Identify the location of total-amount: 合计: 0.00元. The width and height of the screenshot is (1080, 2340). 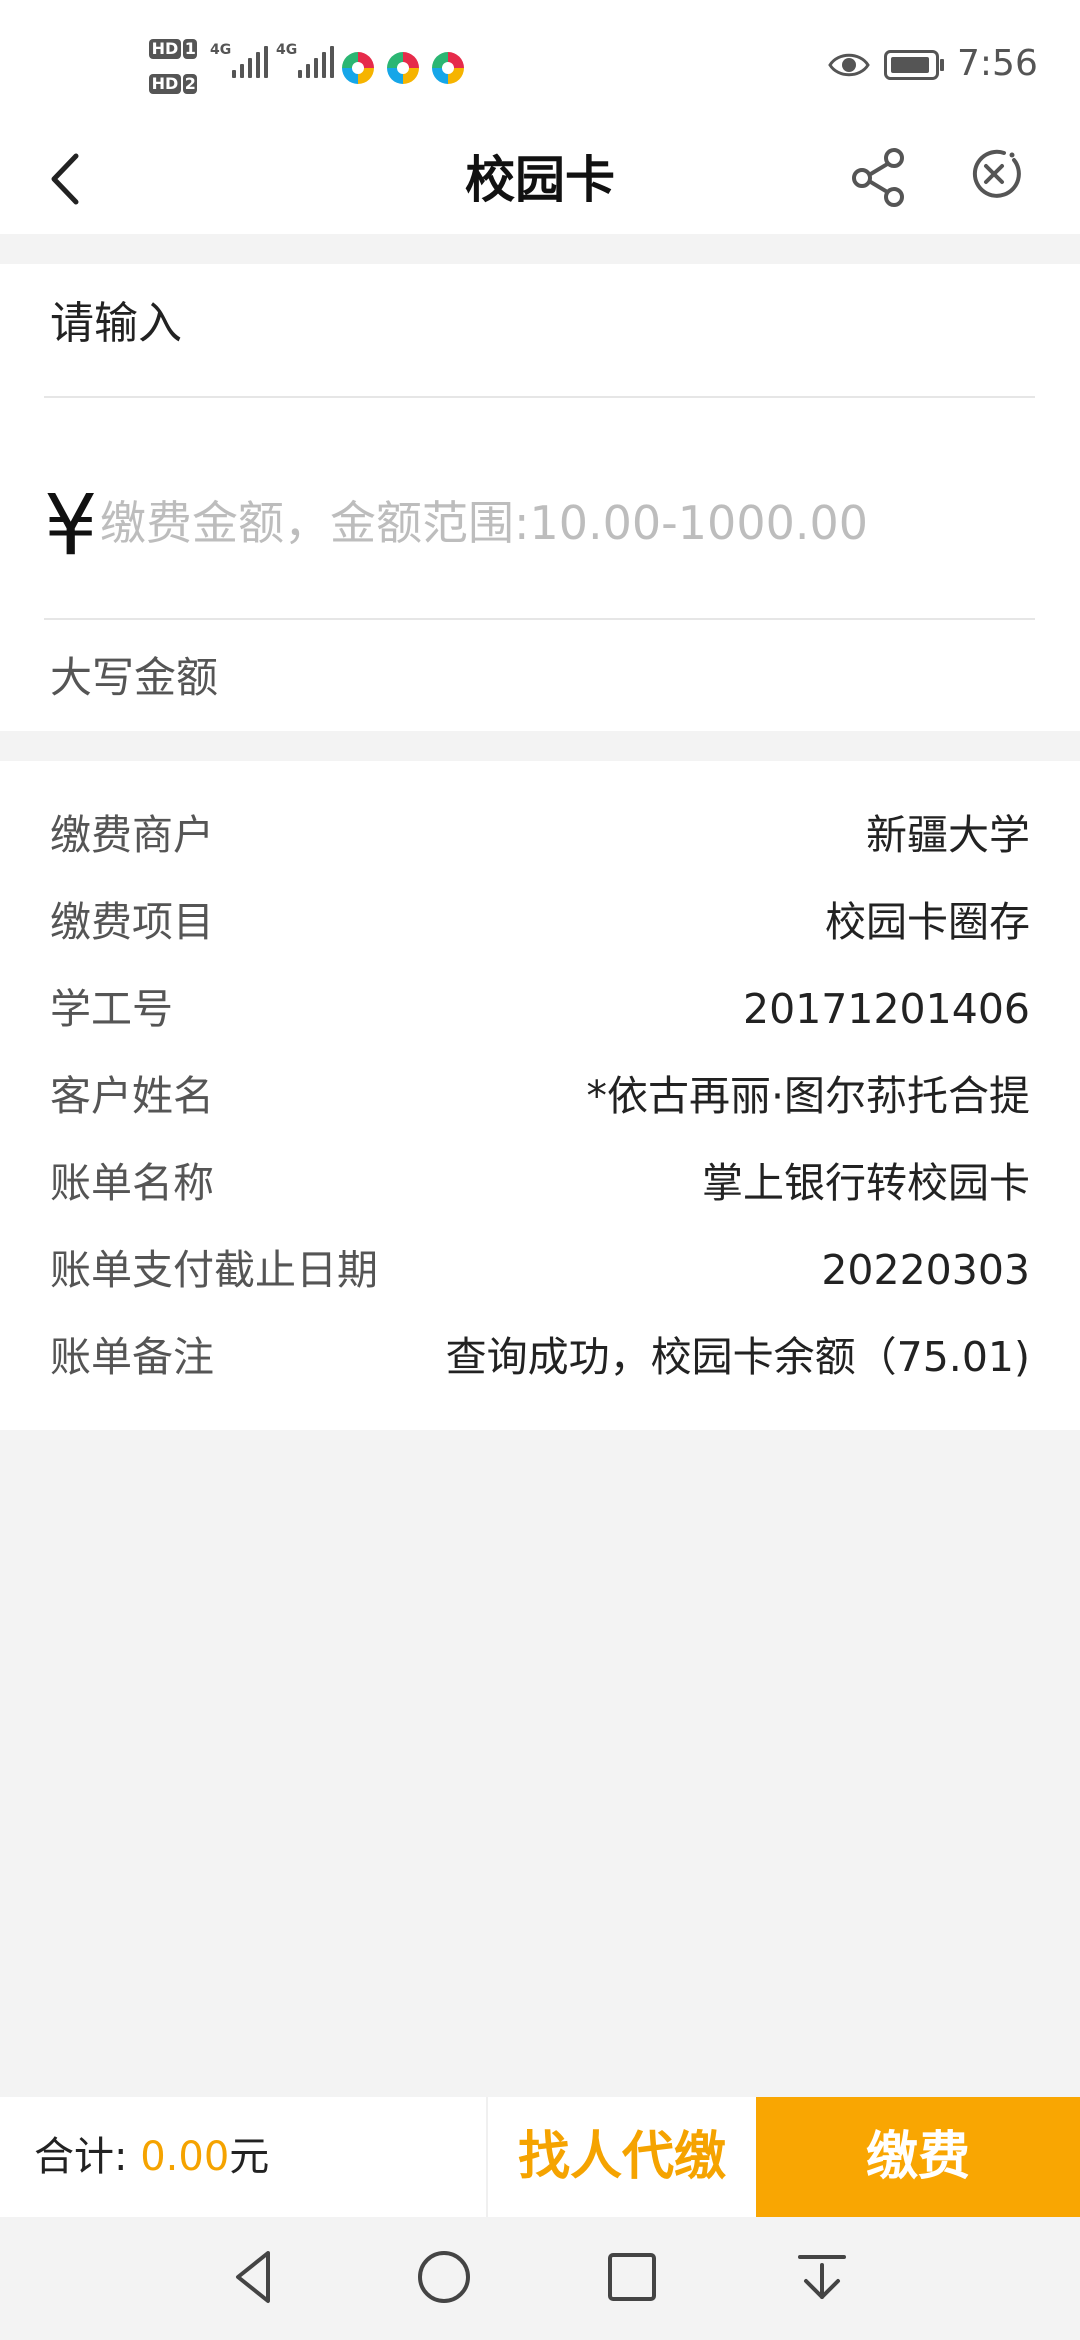
(151, 2157).